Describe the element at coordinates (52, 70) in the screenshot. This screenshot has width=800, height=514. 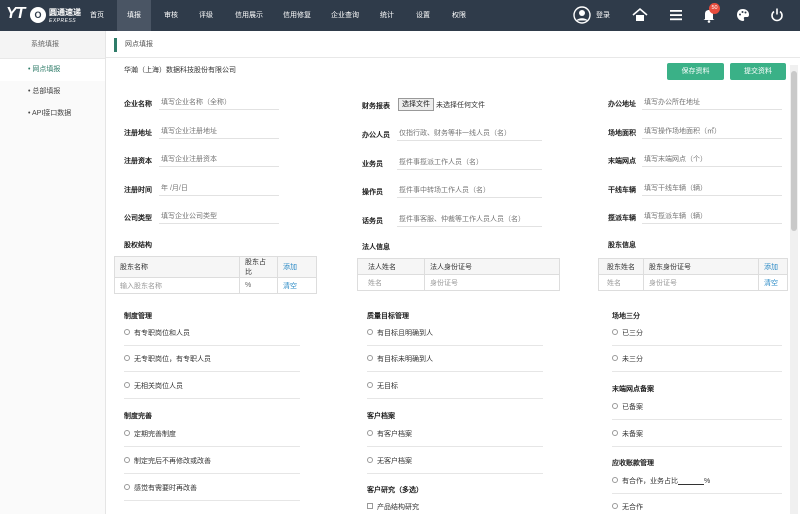
I see `sidebar-item-outlet-report: • 网点填报` at that location.